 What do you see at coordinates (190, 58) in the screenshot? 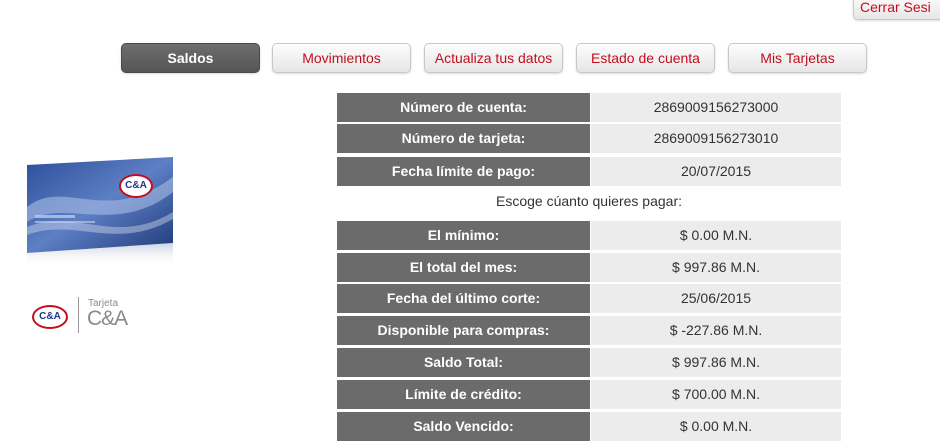
I see `tab-saldos: Saldos` at bounding box center [190, 58].